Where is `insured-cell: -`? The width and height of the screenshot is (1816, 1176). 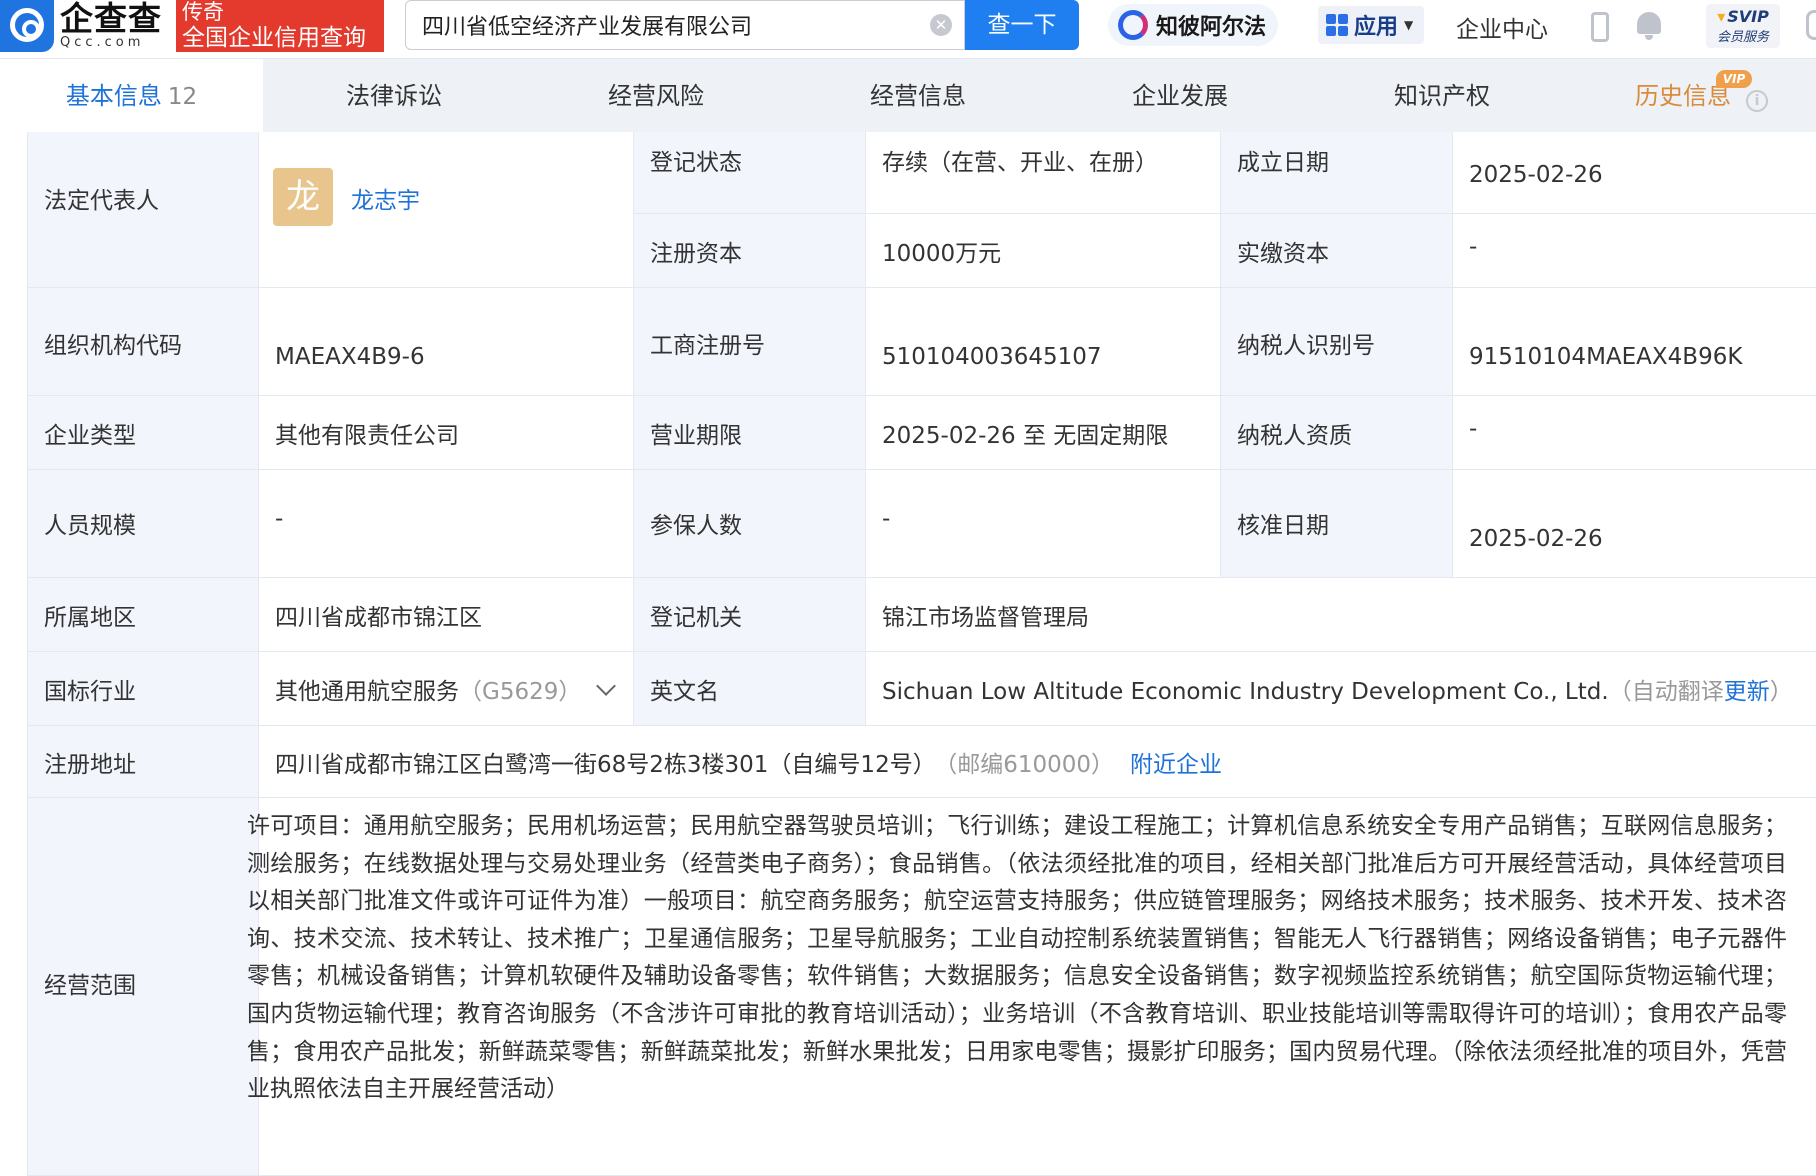 insured-cell: - is located at coordinates (1042, 524).